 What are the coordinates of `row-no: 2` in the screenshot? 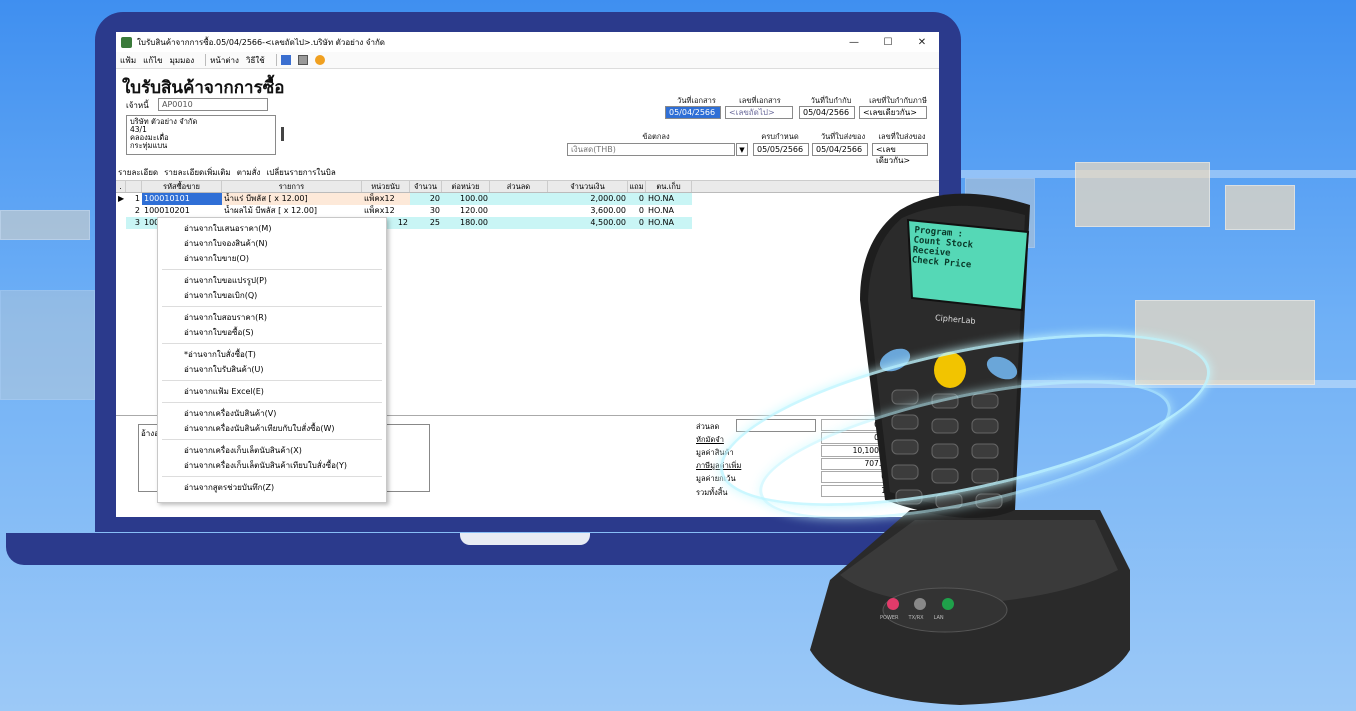 It's located at (137, 210).